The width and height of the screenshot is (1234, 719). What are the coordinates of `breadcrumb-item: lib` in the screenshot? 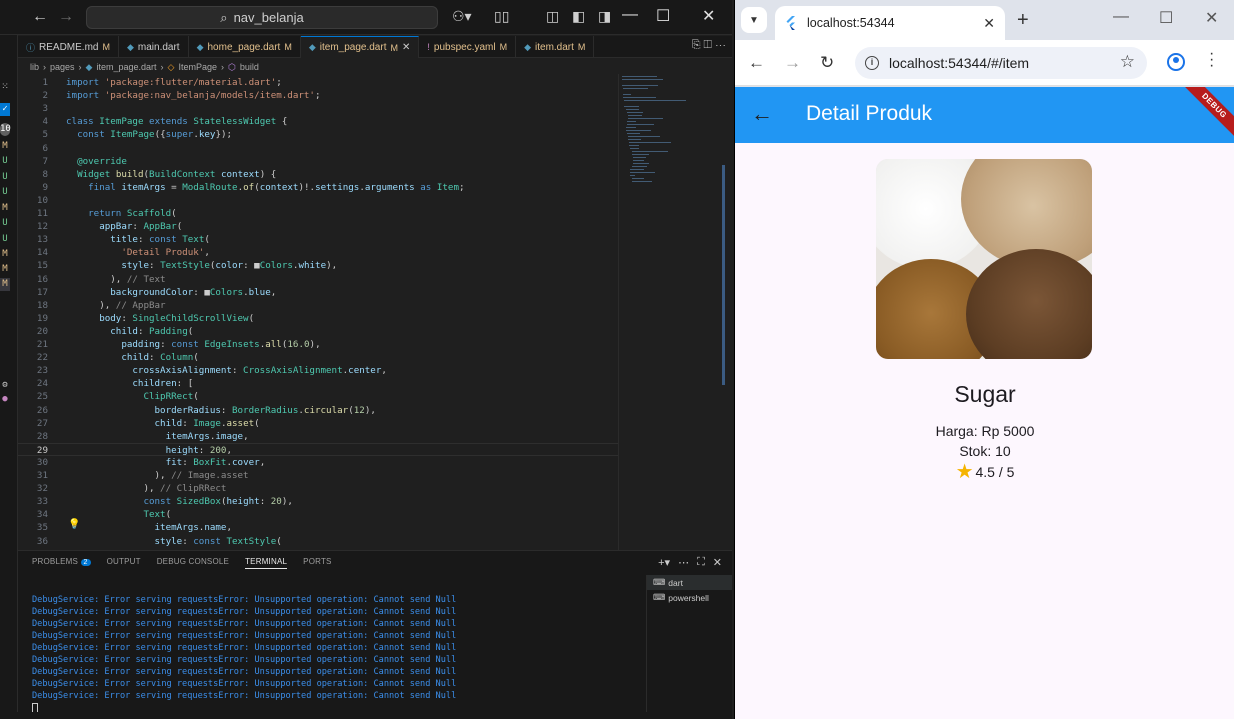 It's located at (34, 67).